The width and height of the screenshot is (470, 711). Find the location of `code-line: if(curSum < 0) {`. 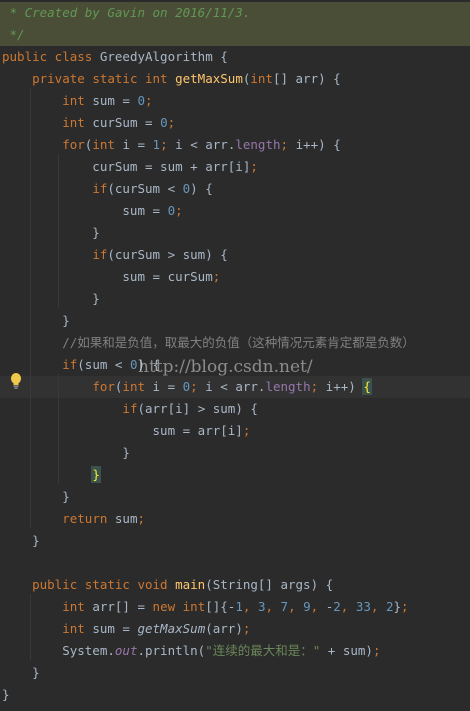

code-line: if(curSum < 0) { is located at coordinates (235, 189).